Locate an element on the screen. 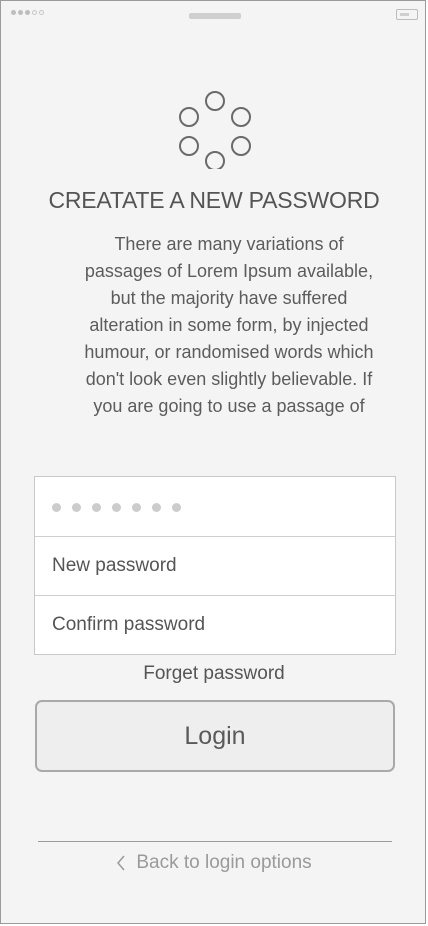  battery-level is located at coordinates (404, 14).